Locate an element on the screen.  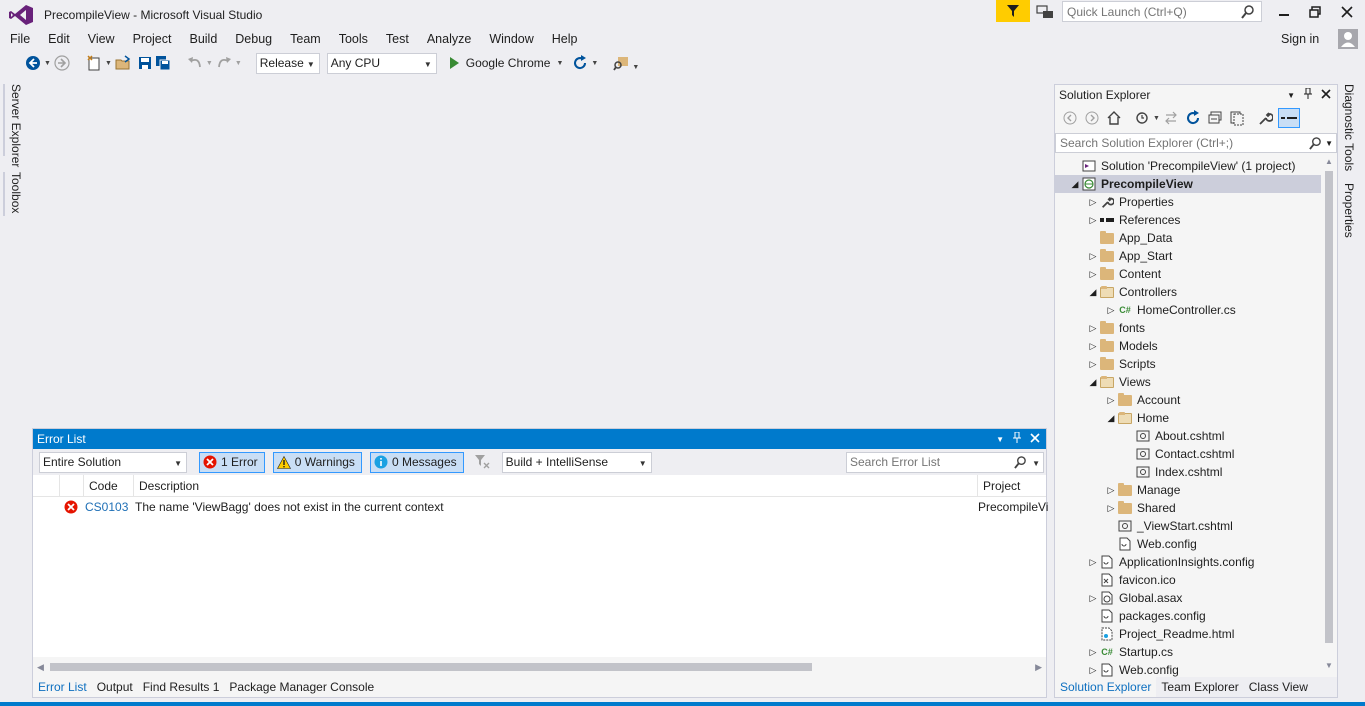
tree-item: ▷ Content is located at coordinates (1188, 274).